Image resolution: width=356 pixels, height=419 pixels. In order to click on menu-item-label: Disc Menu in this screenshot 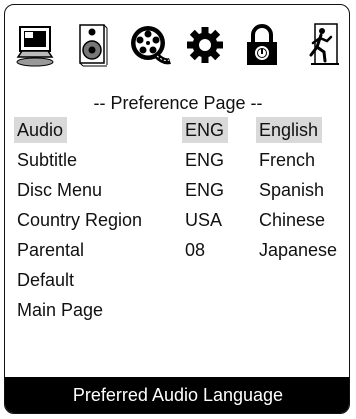, I will do `click(59, 190)`.